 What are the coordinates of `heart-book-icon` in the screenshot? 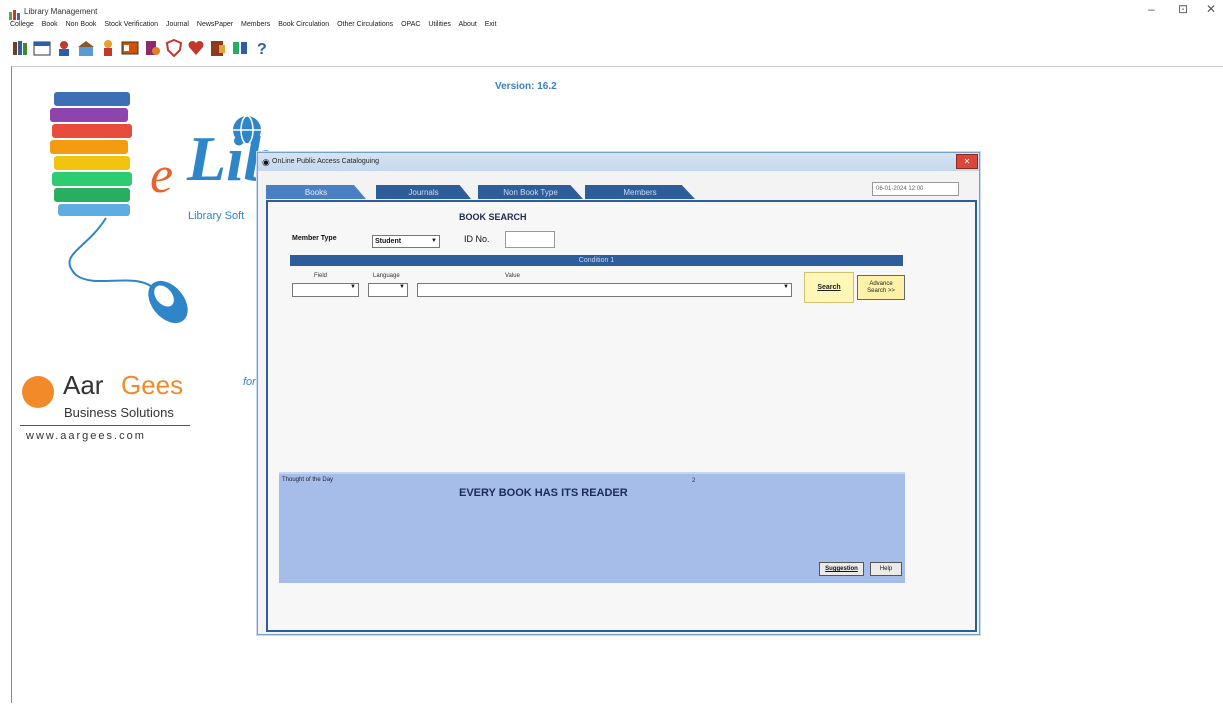 It's located at (196, 48).